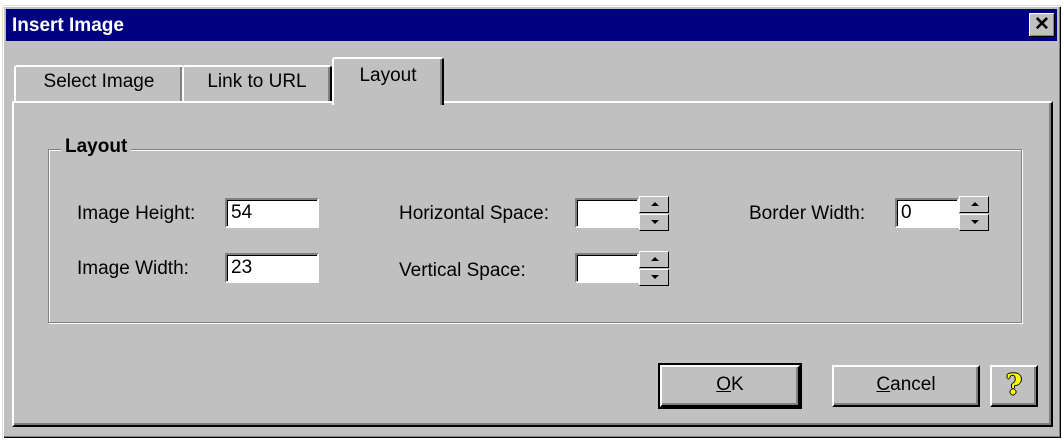 This screenshot has height=441, width=1063. I want to click on tab-label: Layout, so click(388, 75).